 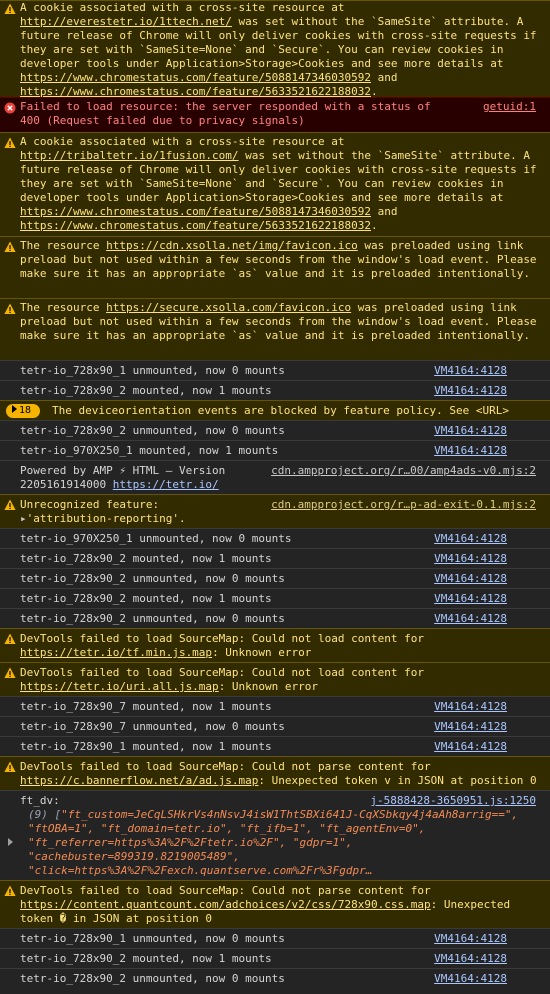 I want to click on message-text: tetr-io_970X250_1 mounted, now 1 mounts, so click(x=149, y=450).